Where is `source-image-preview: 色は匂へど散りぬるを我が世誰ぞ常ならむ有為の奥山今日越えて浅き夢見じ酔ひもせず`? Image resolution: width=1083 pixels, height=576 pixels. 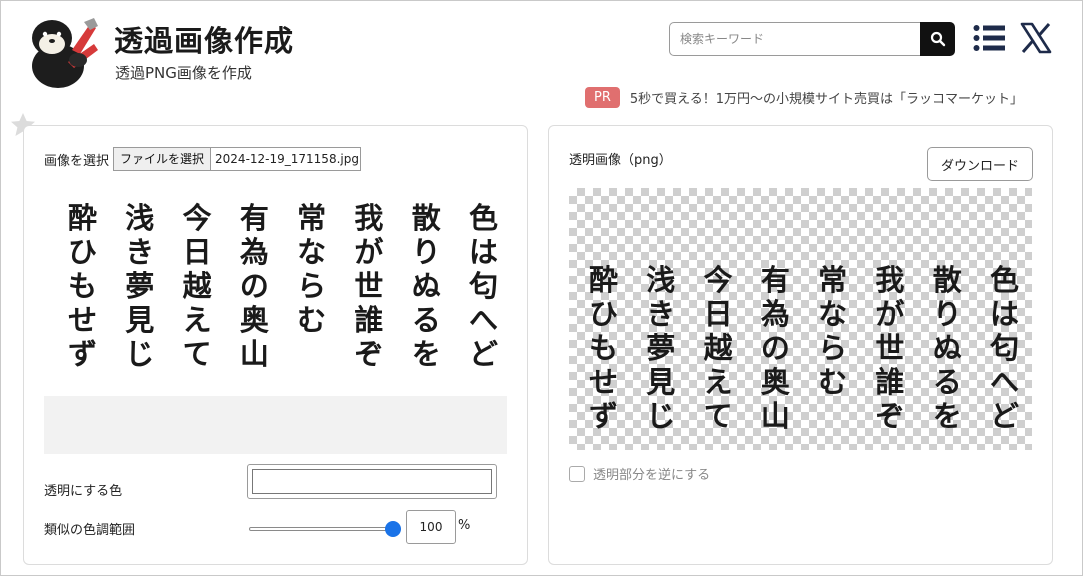 source-image-preview: 色は匂へど散りぬるを我が世誰ぞ常ならむ有為の奥山今日越えて浅き夢見じ酔ひもせず is located at coordinates (283, 286).